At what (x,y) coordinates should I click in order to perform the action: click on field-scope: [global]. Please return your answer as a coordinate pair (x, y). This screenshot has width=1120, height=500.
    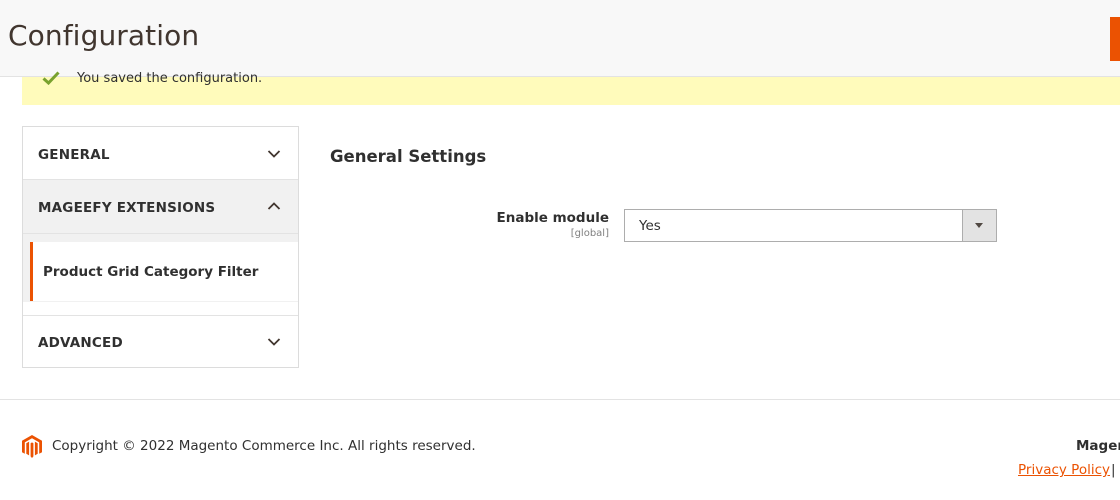
    Looking at the image, I should click on (589, 233).